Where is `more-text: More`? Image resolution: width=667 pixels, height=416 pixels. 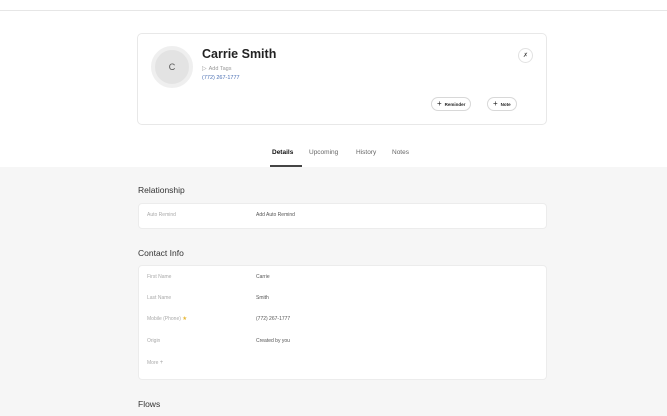 more-text: More is located at coordinates (153, 363).